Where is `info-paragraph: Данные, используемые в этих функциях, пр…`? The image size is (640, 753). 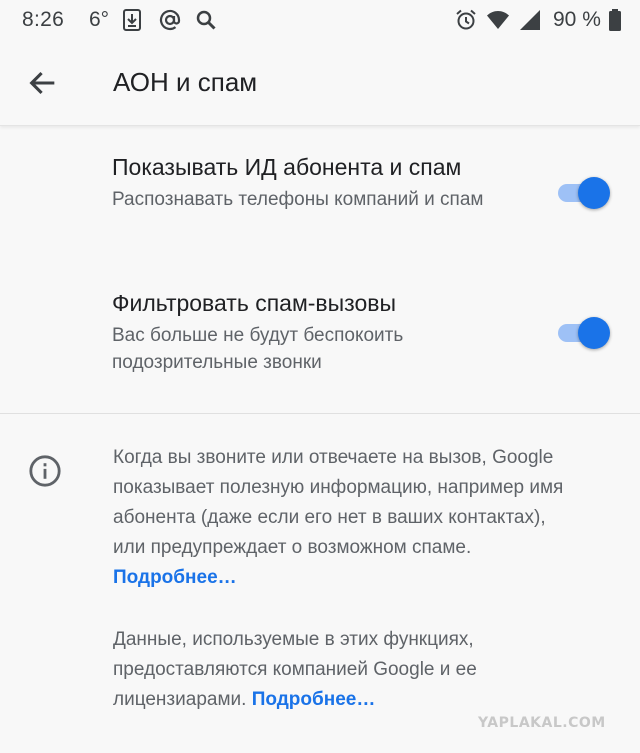 info-paragraph: Данные, используемые в этих функциях, пр… is located at coordinates (348, 670).